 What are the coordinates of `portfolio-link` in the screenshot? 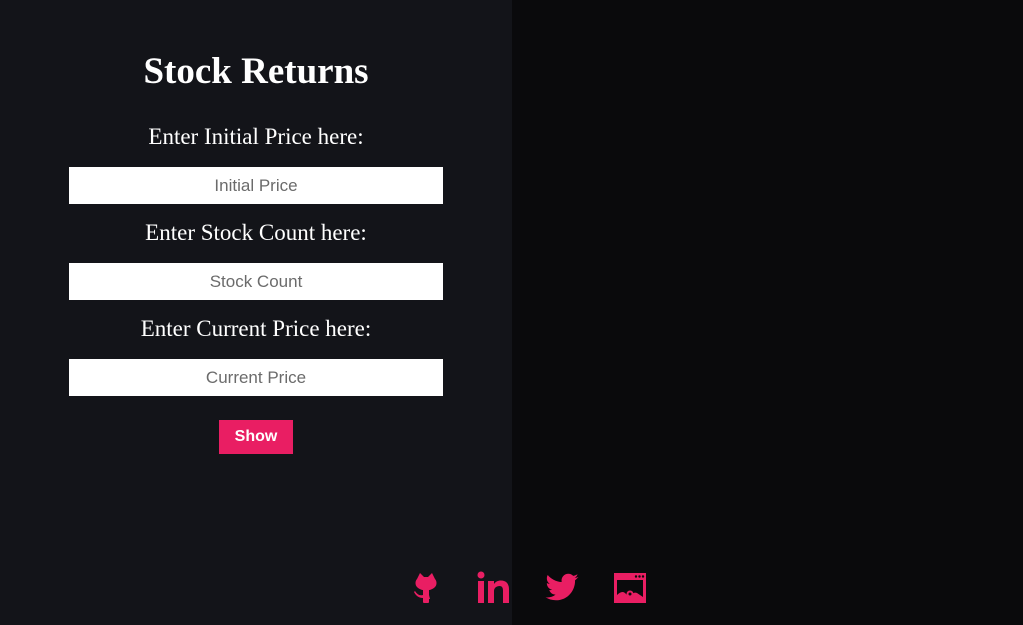 It's located at (630, 588).